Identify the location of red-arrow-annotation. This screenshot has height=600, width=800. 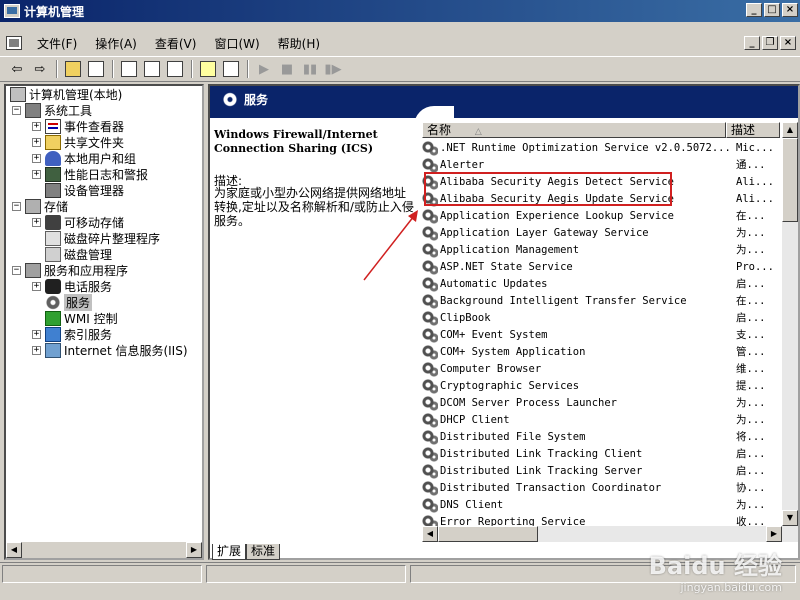
(390, 245).